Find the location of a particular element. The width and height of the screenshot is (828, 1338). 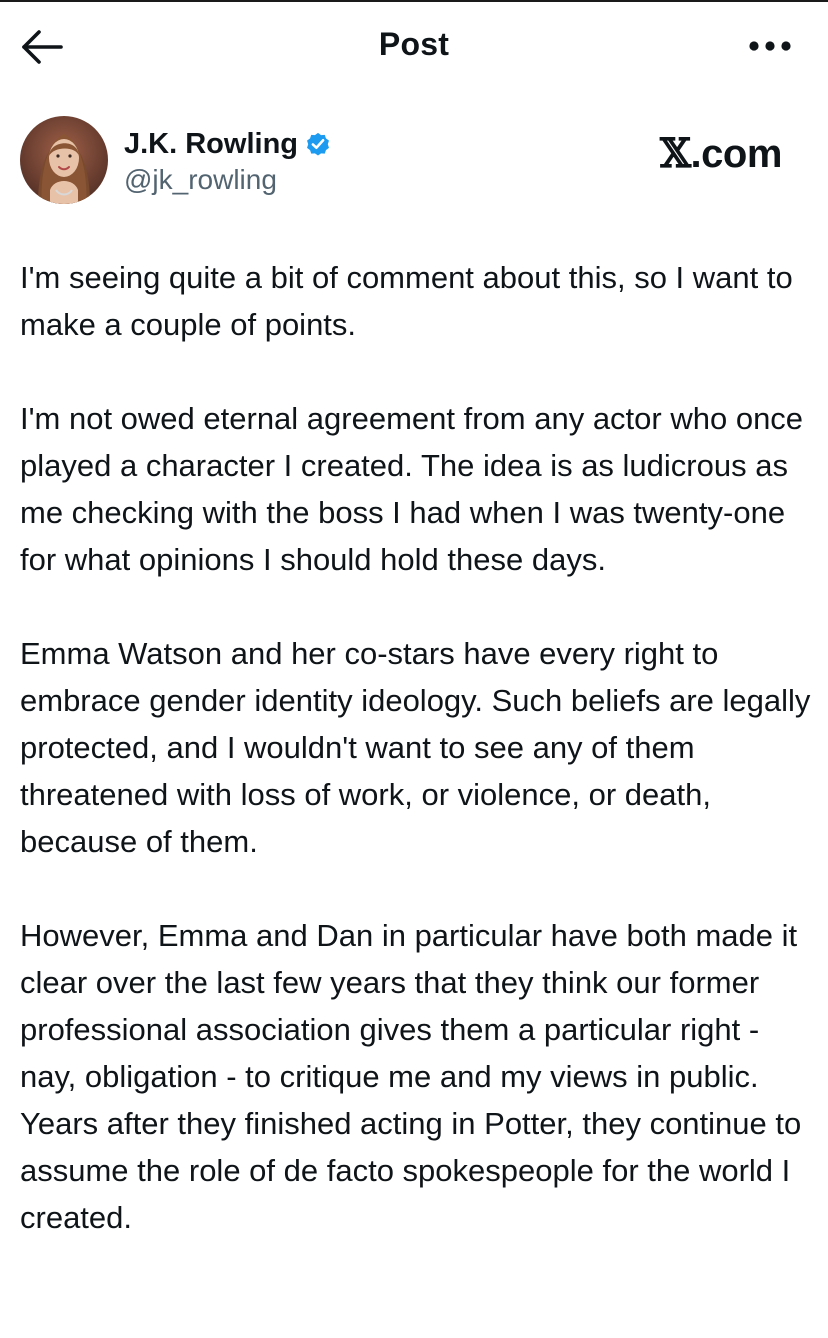

page-title: Post is located at coordinates (414, 44).